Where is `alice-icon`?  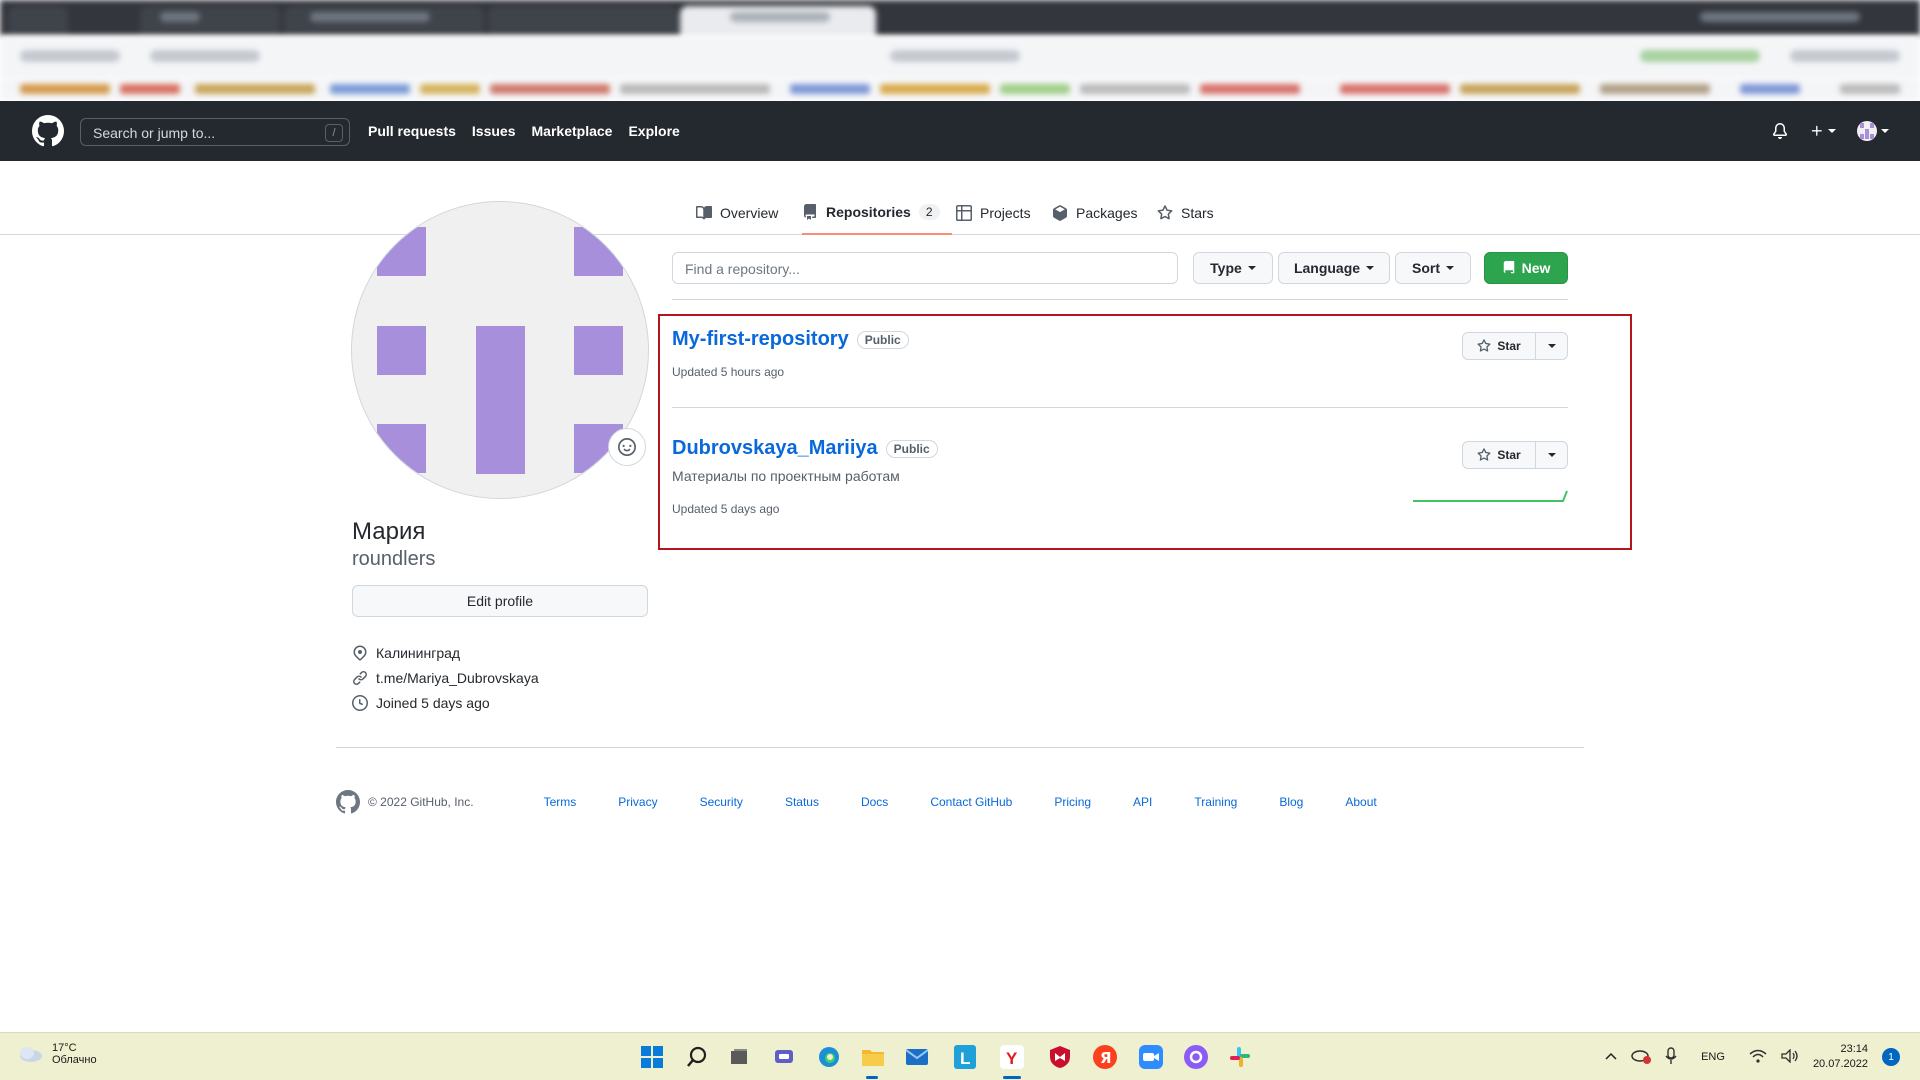 alice-icon is located at coordinates (1196, 1057).